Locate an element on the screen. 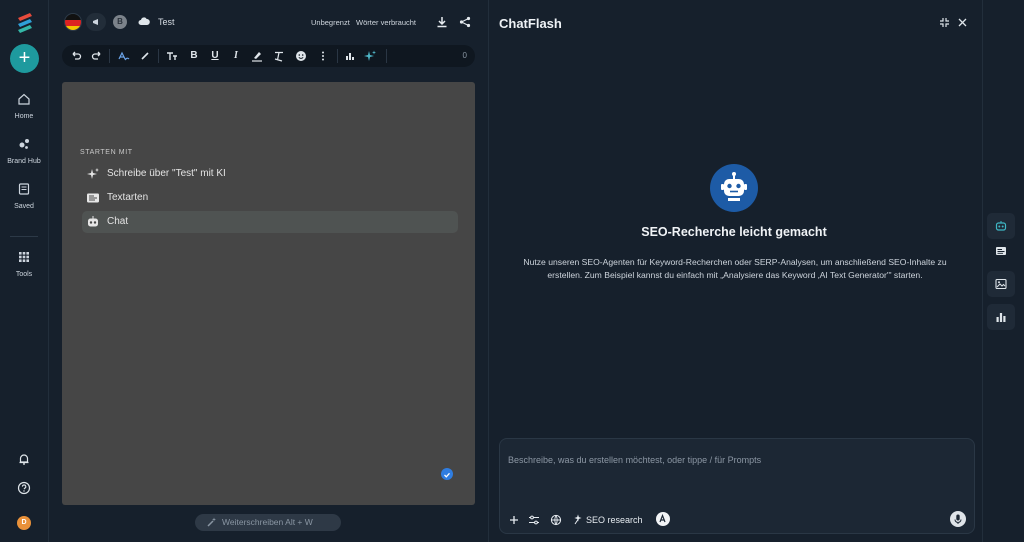  emoji-icon is located at coordinates (301, 56).